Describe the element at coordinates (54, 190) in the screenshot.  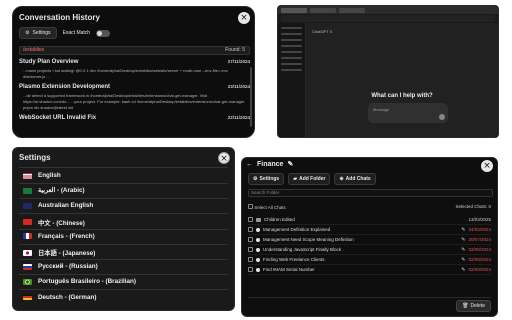
I see `language-option-sa: العربية - (Arabic)` at that location.